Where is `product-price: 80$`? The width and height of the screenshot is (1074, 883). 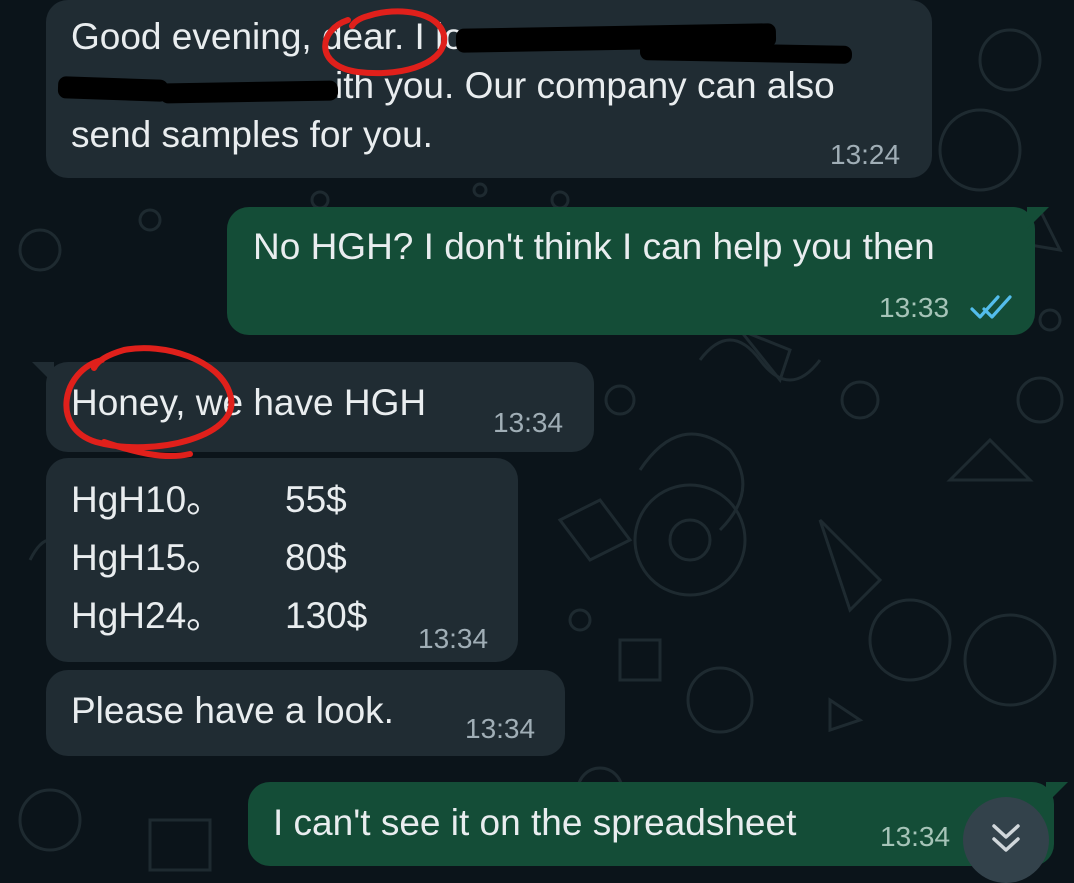 product-price: 80$ is located at coordinates (316, 557).